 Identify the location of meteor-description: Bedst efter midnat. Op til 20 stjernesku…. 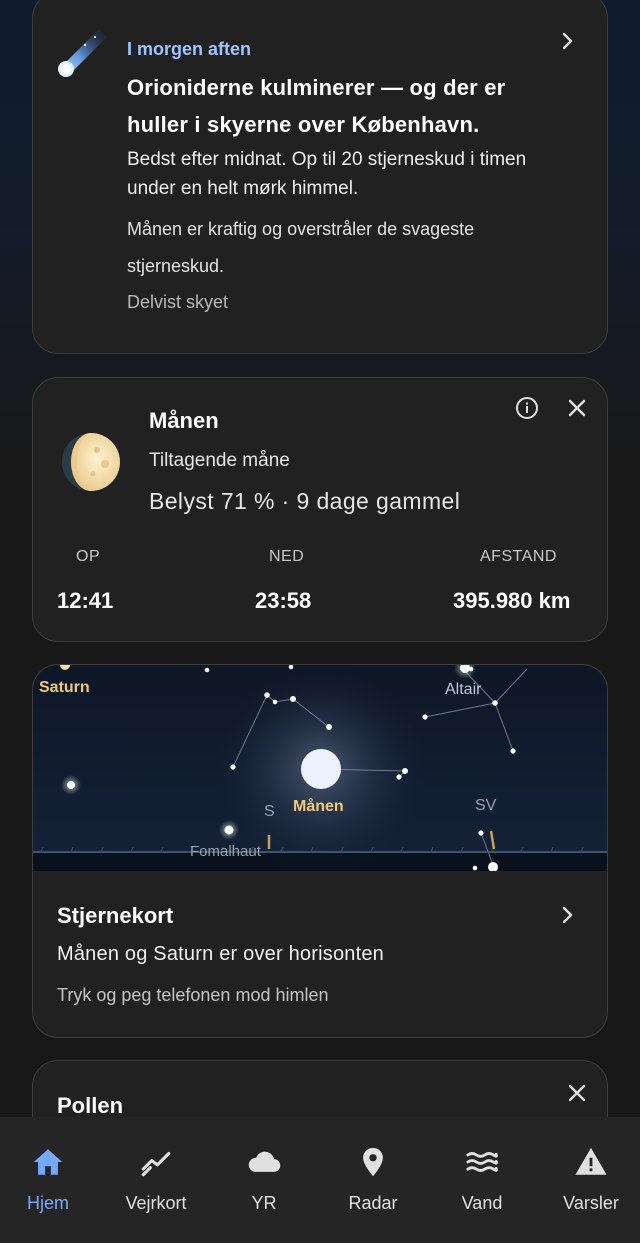
(327, 174).